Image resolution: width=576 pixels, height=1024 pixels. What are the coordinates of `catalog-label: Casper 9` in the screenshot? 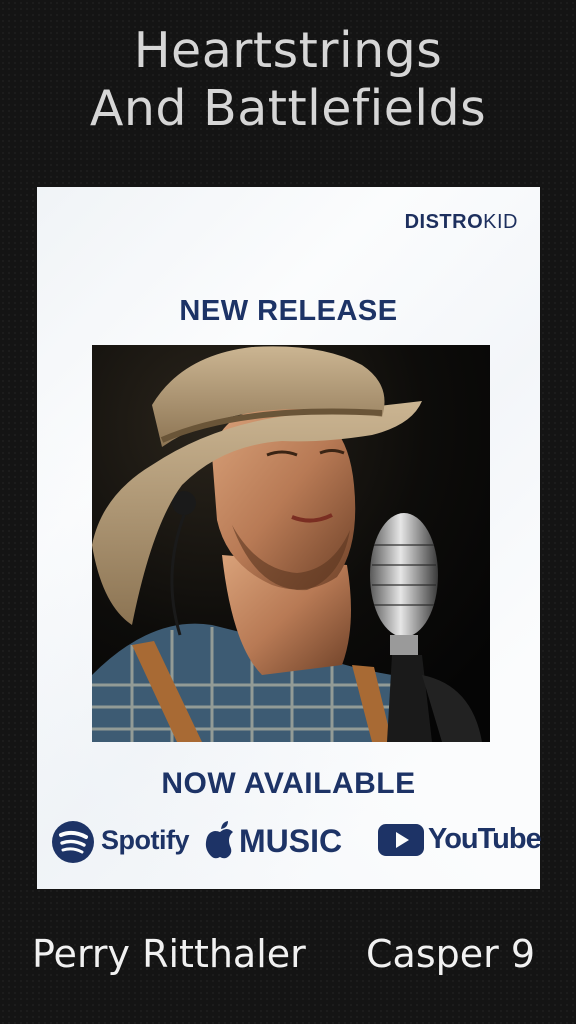 It's located at (450, 954).